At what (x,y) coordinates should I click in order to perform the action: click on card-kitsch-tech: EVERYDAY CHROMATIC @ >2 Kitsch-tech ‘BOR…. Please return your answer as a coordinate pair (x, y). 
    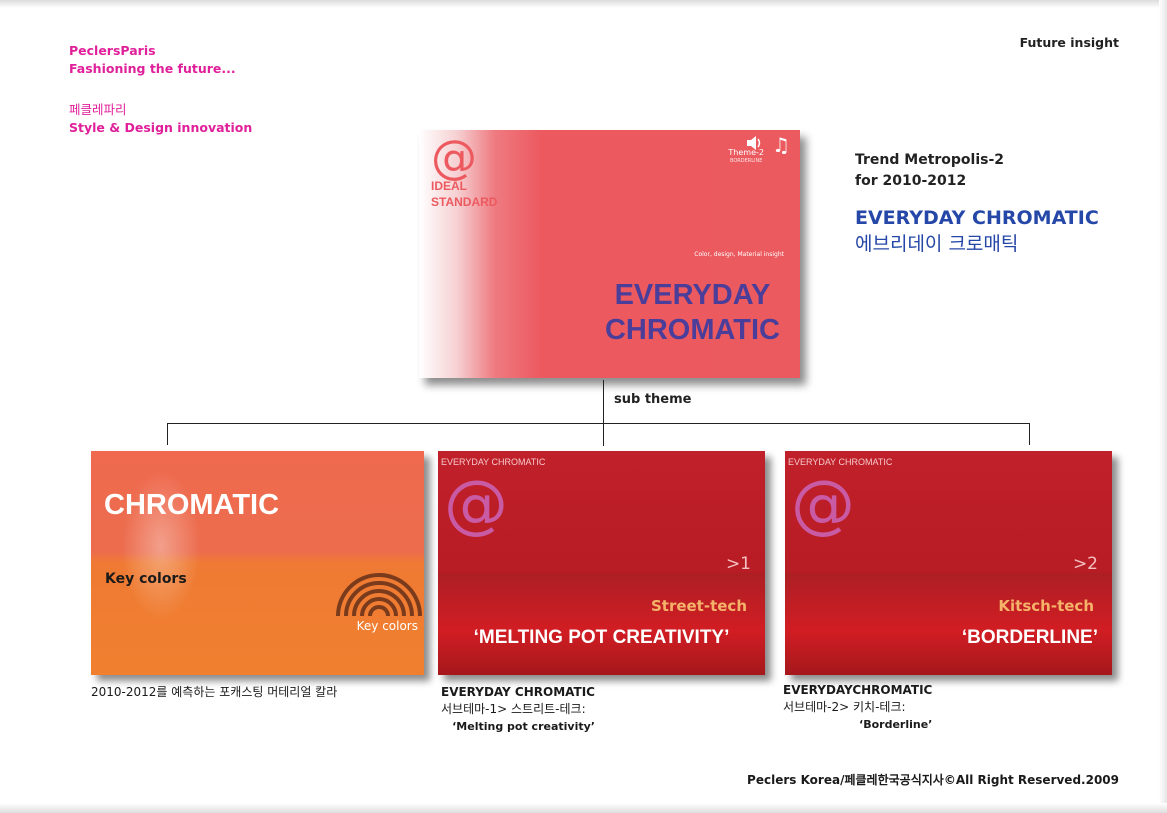
    Looking at the image, I should click on (948, 563).